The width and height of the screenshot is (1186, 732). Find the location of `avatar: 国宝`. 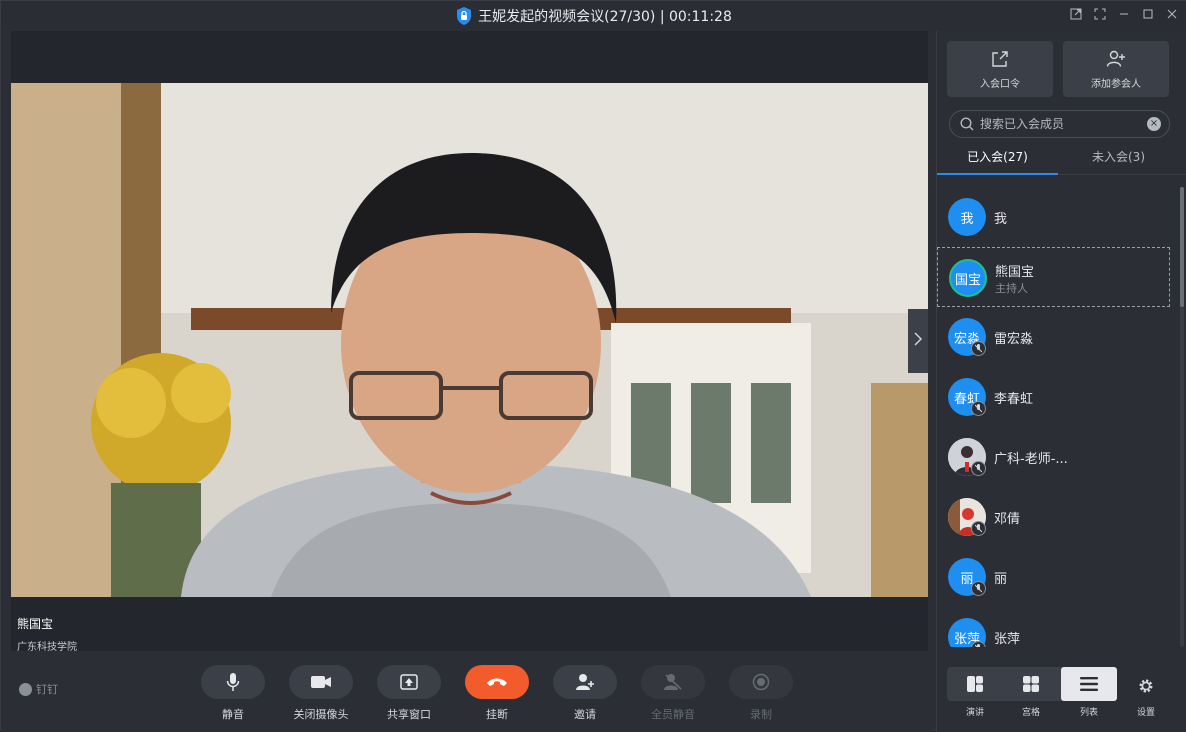

avatar: 国宝 is located at coordinates (968, 278).